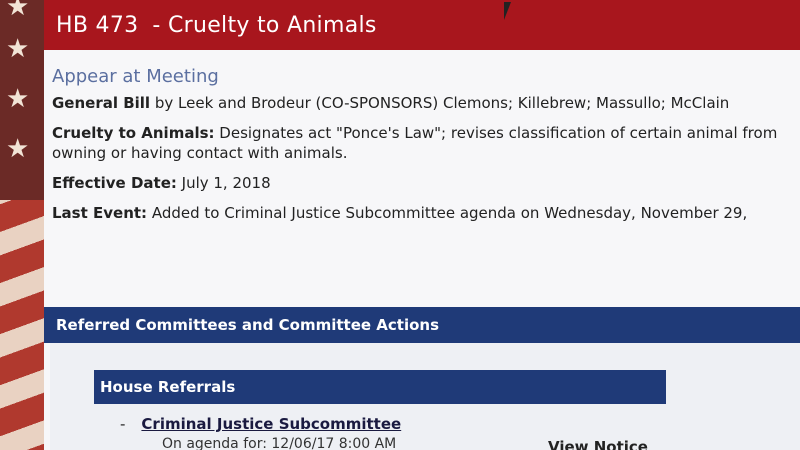 The width and height of the screenshot is (800, 450). I want to click on flag-star-field: ★ ★ ★ ★, so click(23, 100).